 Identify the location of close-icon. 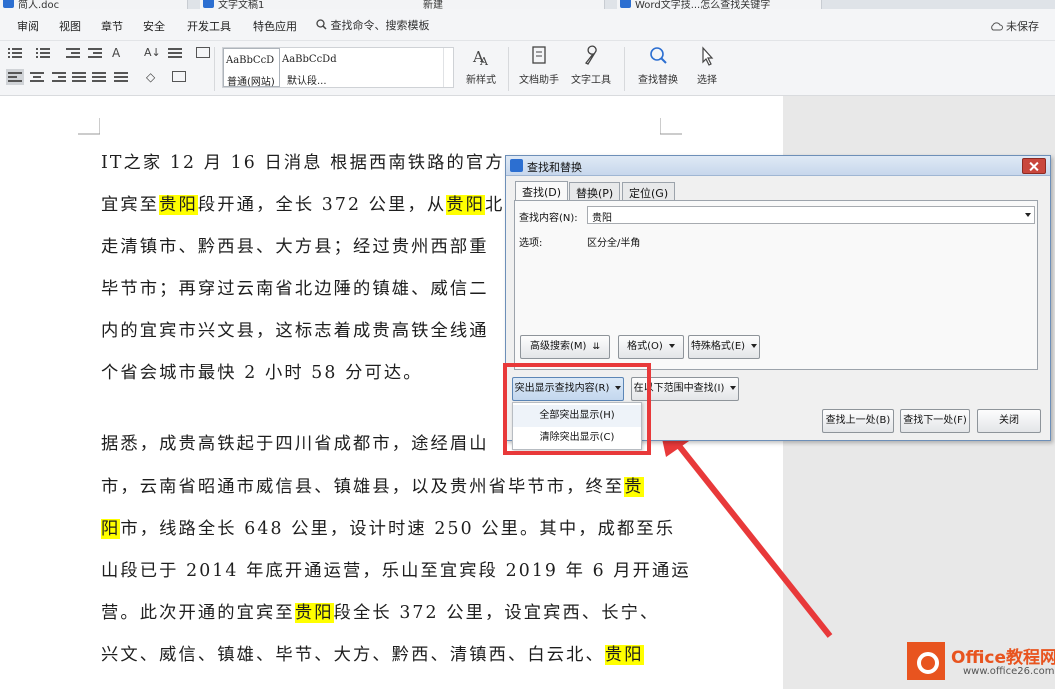
(1034, 166).